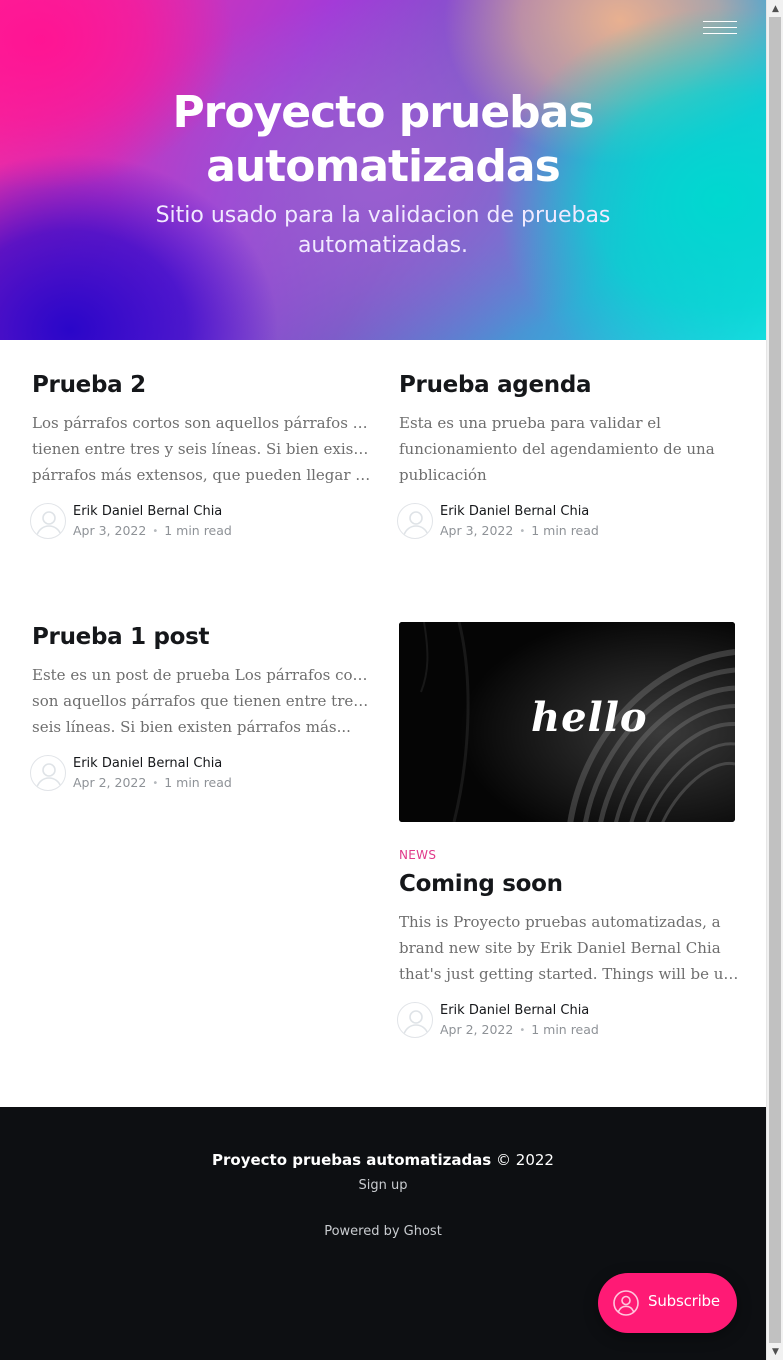  I want to click on scrollbar-thumb, so click(775, 680).